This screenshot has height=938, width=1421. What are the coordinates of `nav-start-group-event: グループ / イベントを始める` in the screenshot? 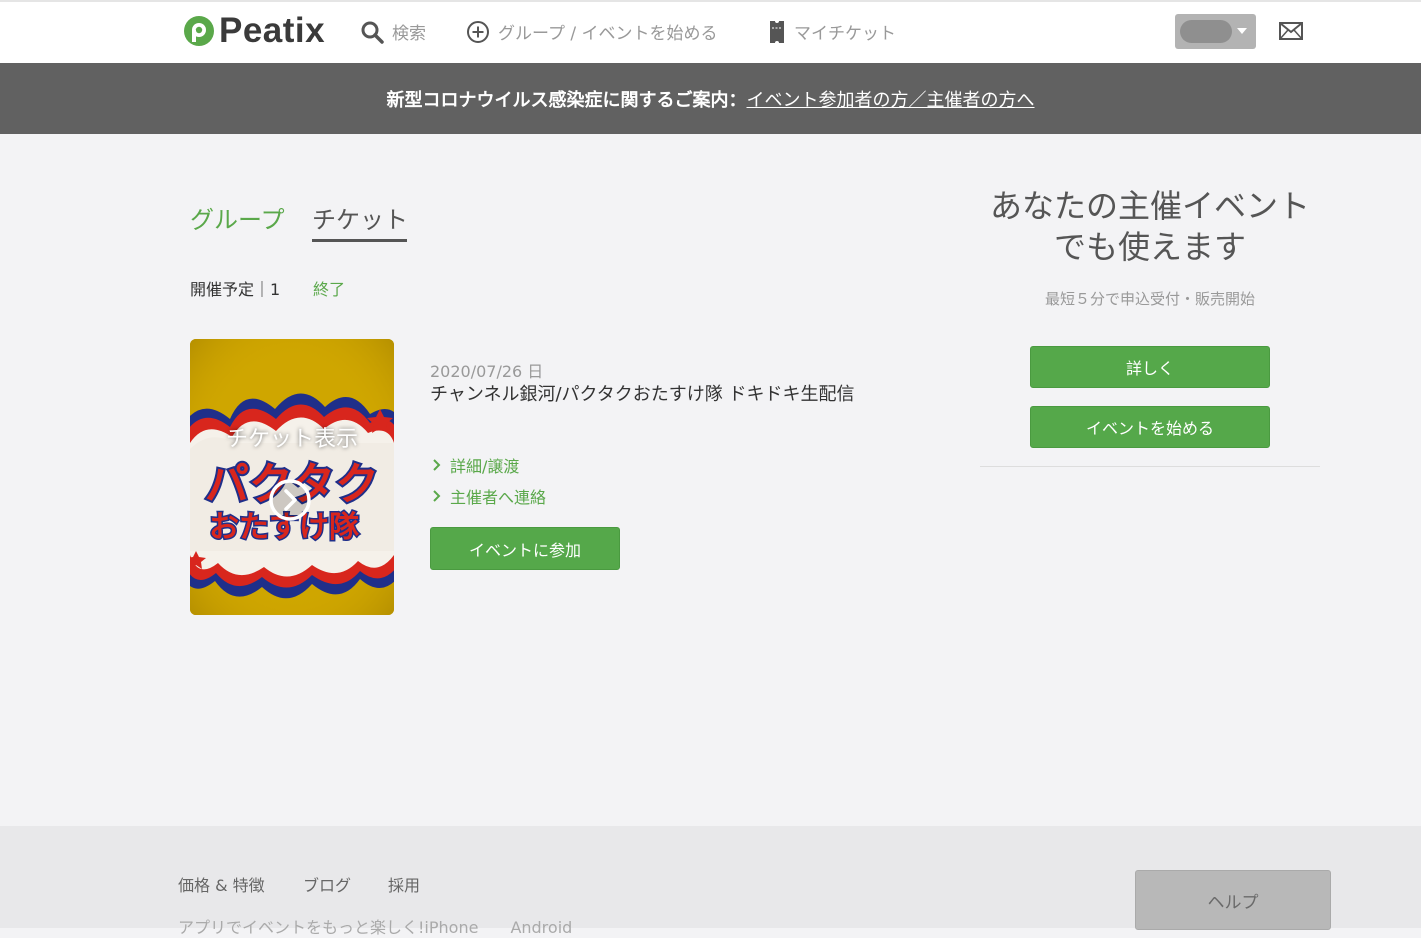 It's located at (592, 31).